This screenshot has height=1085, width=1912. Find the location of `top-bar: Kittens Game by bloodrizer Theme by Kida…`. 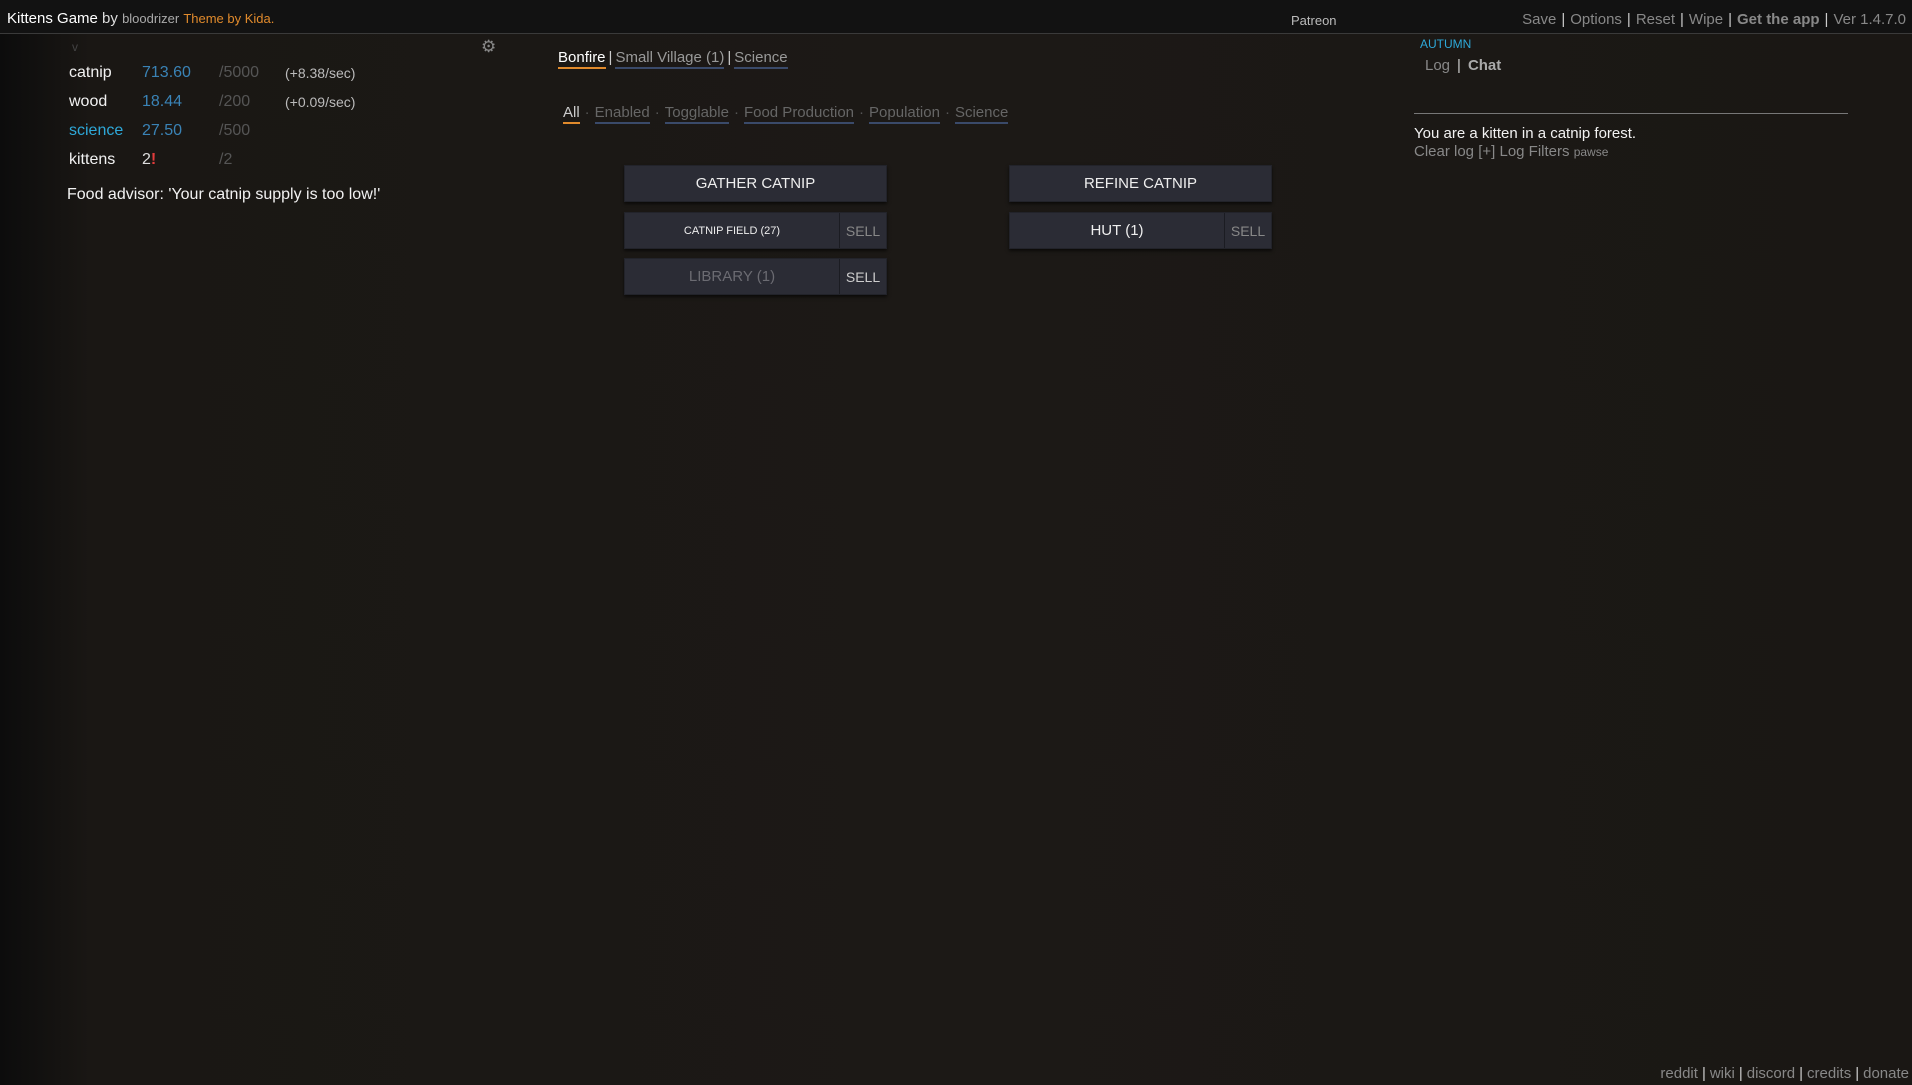

top-bar: Kittens Game by bloodrizer Theme by Kida… is located at coordinates (956, 17).